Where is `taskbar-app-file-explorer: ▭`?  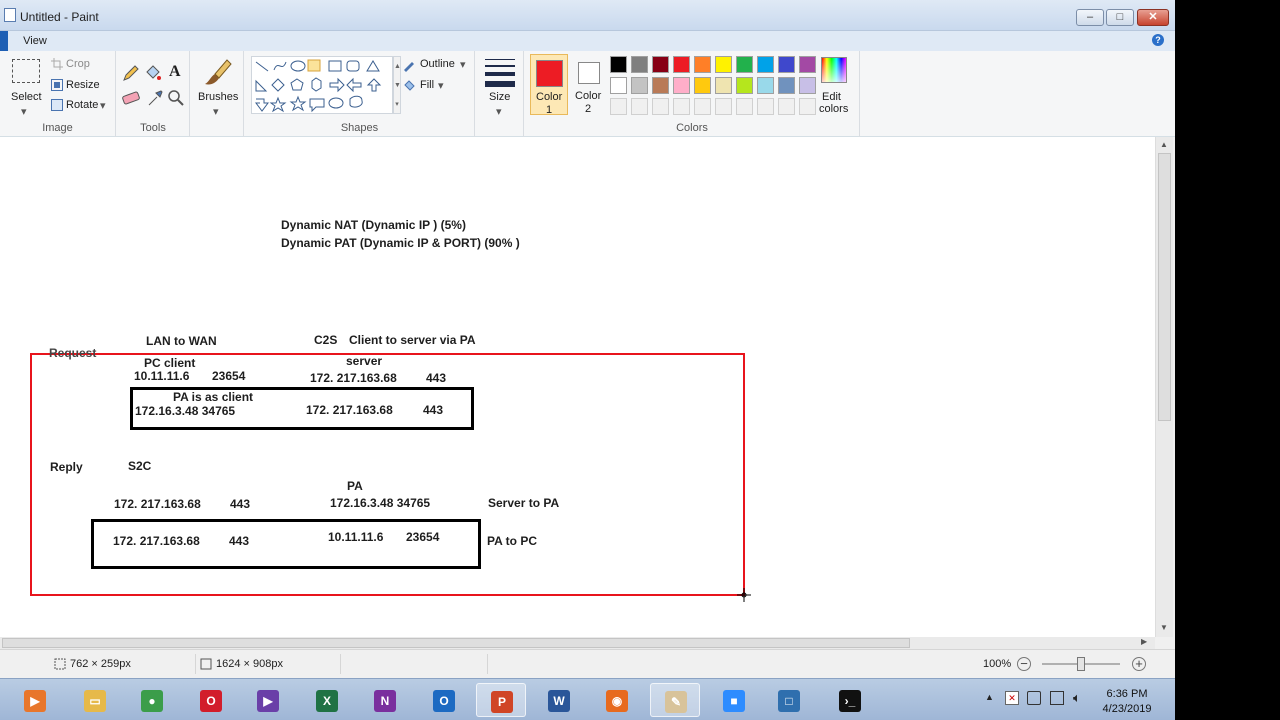 taskbar-app-file-explorer: ▭ is located at coordinates (95, 700).